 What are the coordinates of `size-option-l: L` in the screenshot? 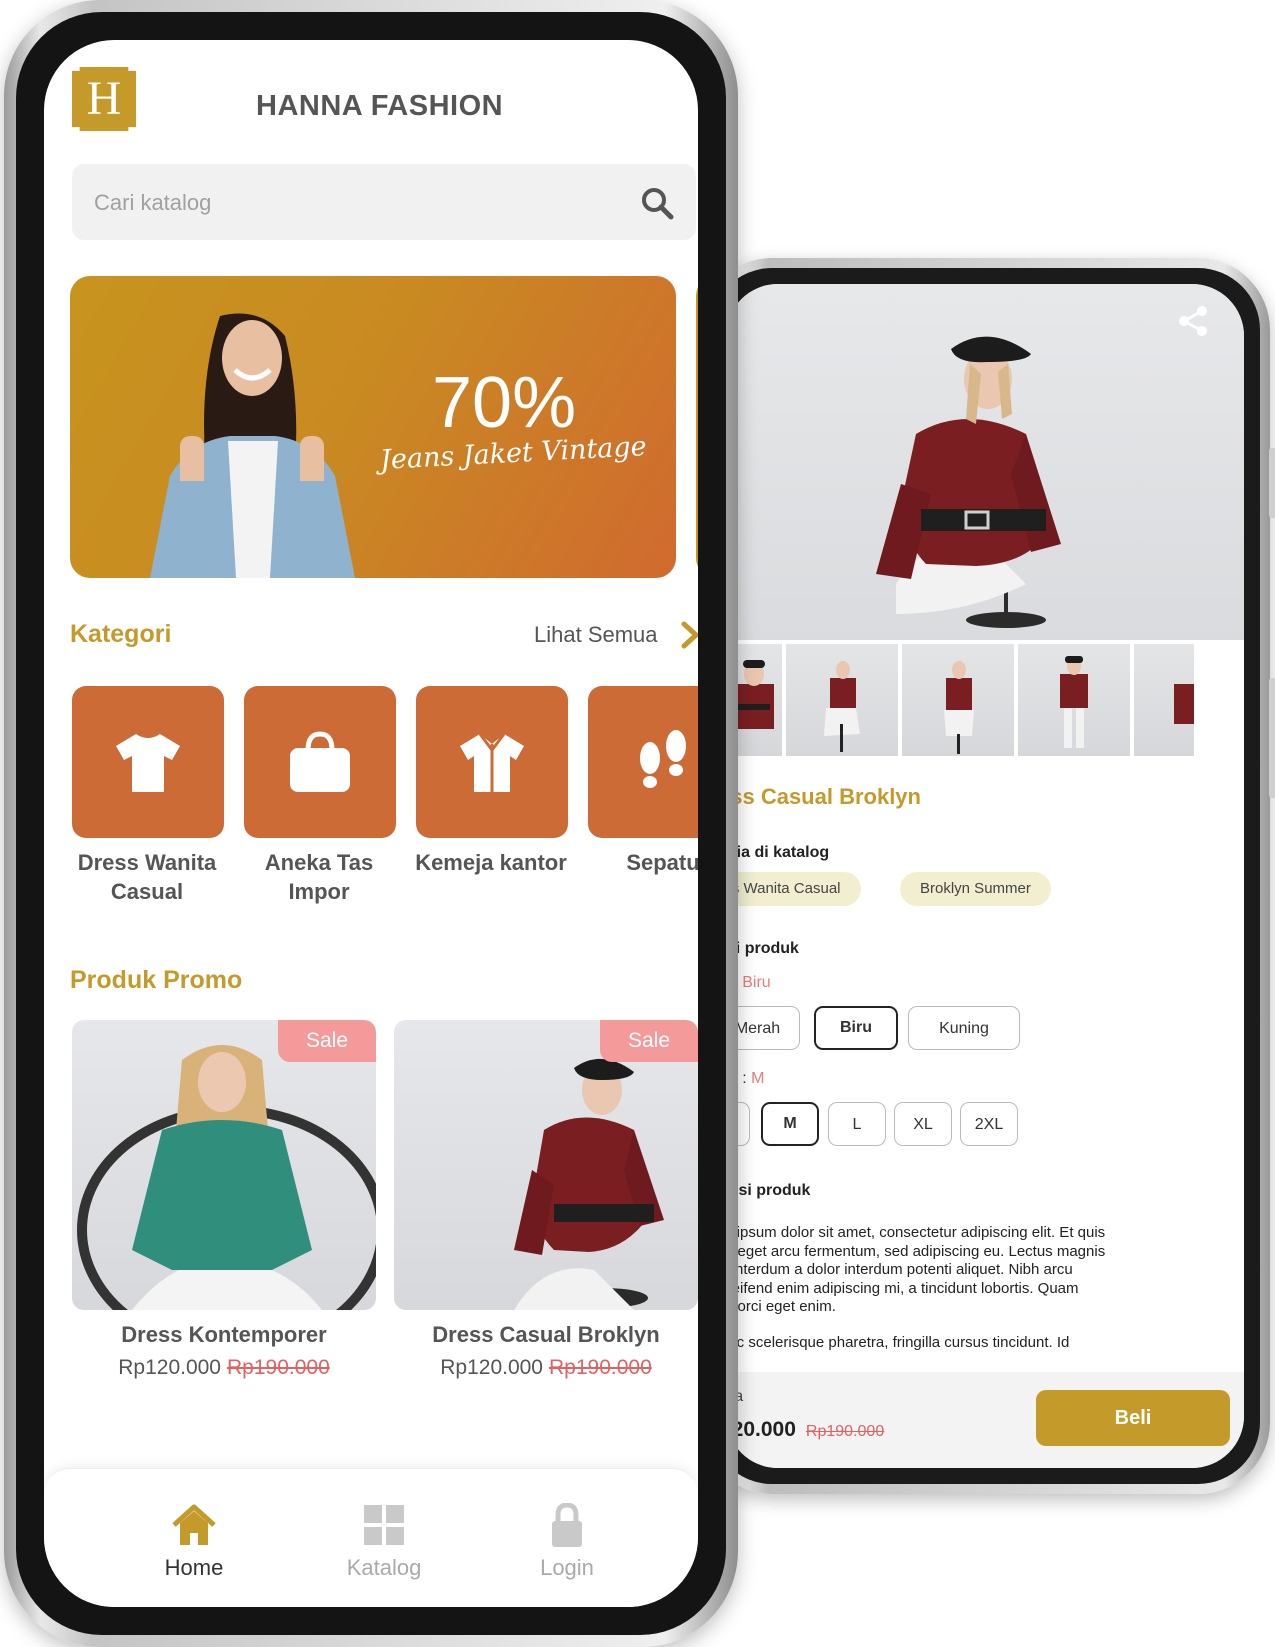 It's located at (857, 1124).